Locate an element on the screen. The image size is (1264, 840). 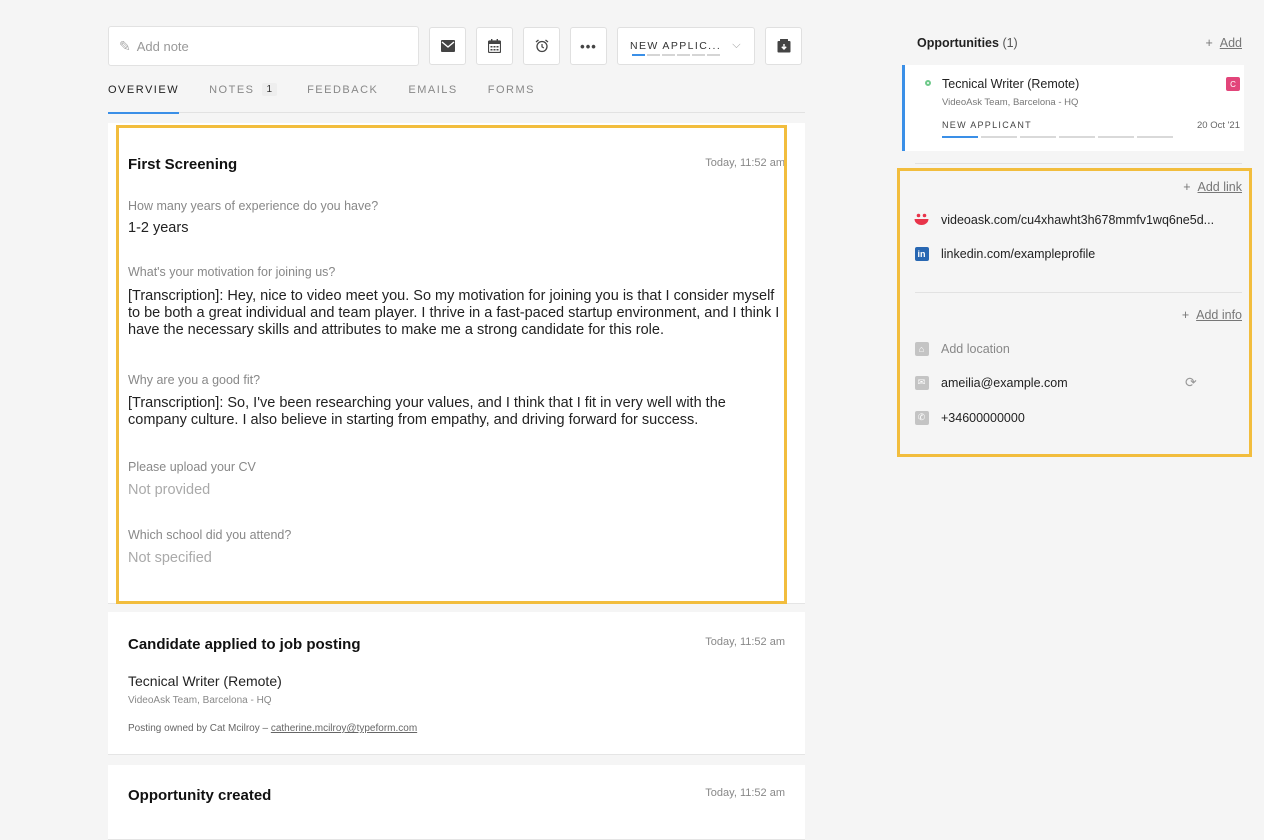
add-opportunity-label: Add is located at coordinates (1230, 43).